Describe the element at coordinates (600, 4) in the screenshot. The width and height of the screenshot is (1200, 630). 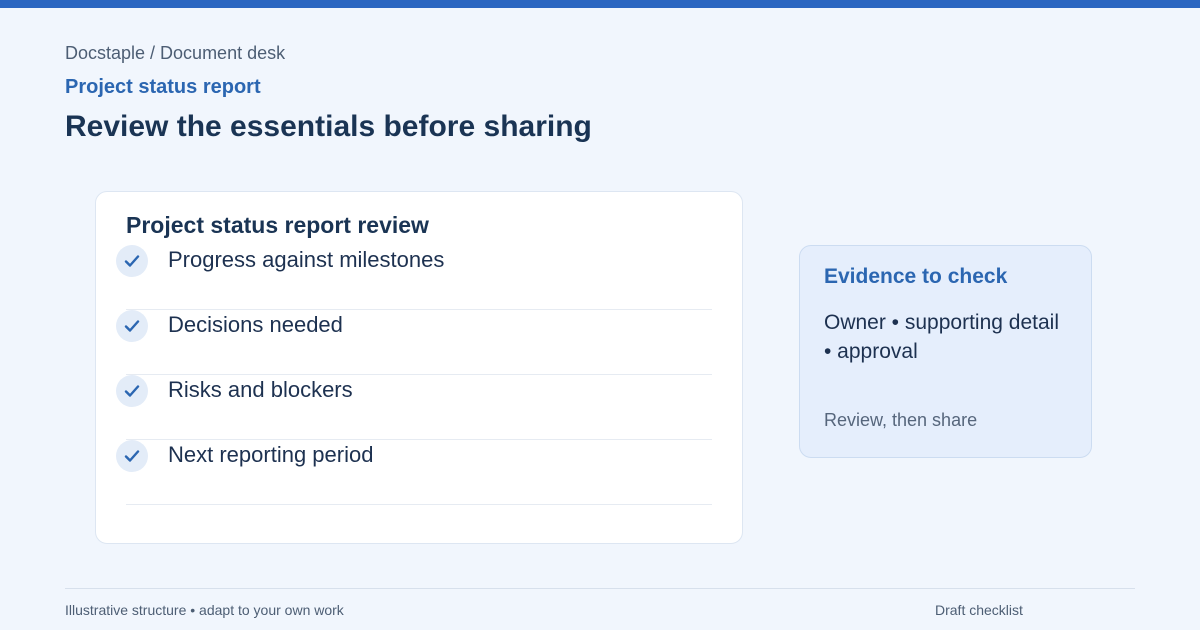
I see `top-accent-bar` at that location.